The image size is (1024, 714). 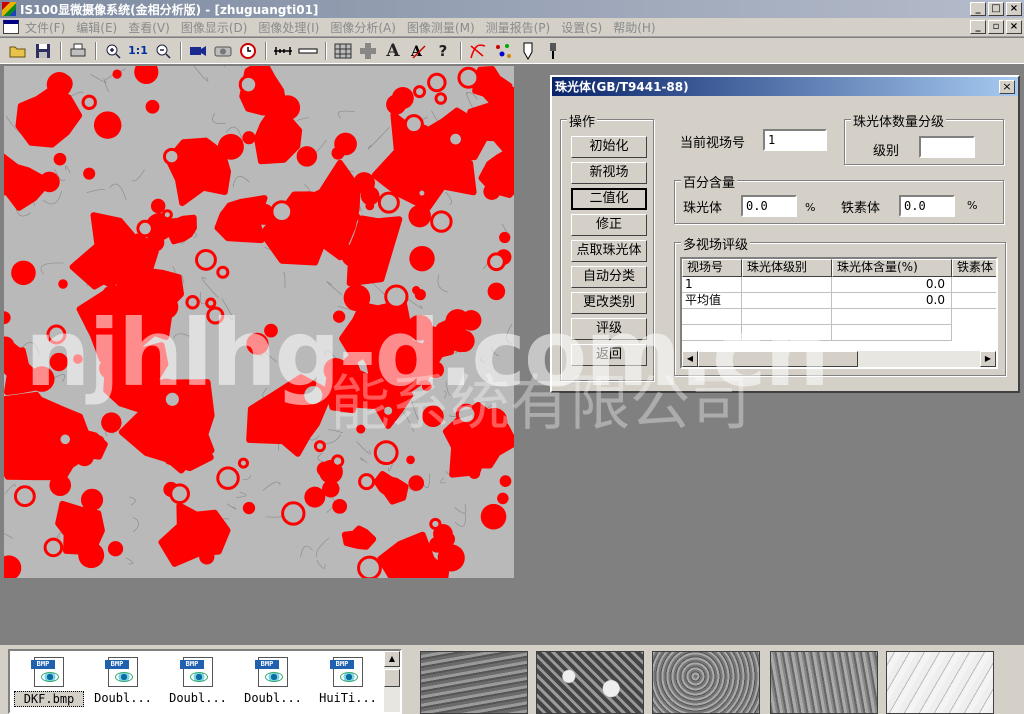 What do you see at coordinates (218, 27) in the screenshot?
I see `menu-image-display: 图像显示(D)` at bounding box center [218, 27].